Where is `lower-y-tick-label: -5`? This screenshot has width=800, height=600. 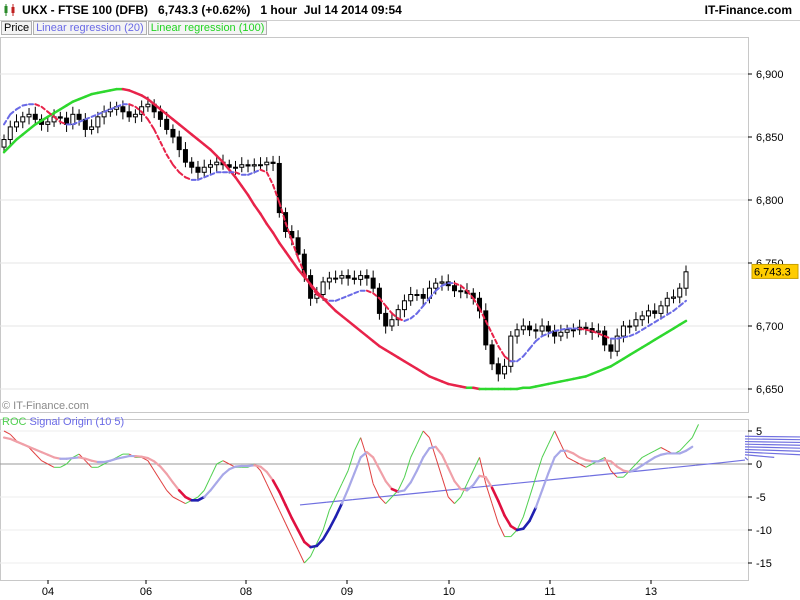 lower-y-tick-label: -5 is located at coordinates (761, 498).